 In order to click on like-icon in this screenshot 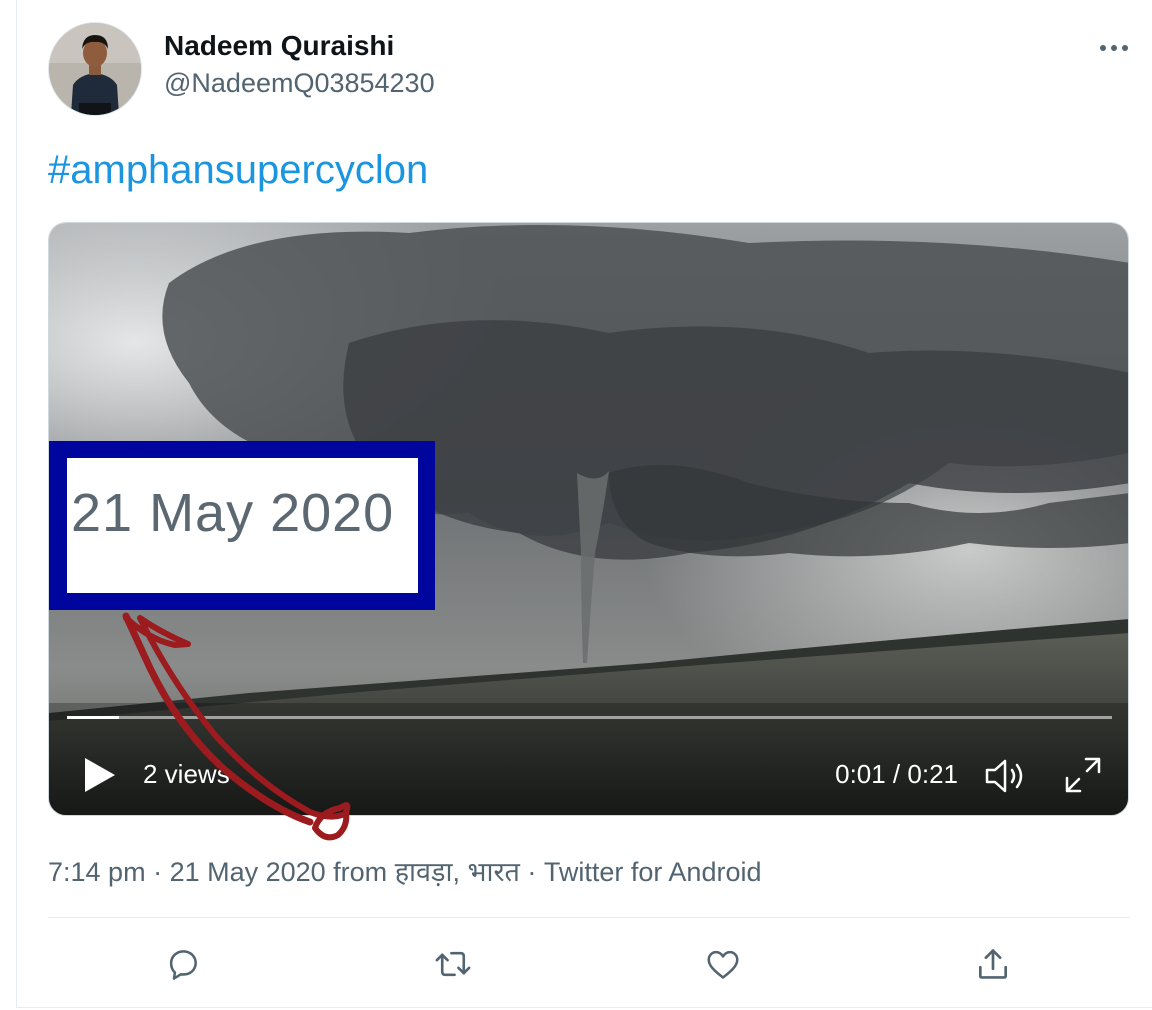, I will do `click(723, 964)`.